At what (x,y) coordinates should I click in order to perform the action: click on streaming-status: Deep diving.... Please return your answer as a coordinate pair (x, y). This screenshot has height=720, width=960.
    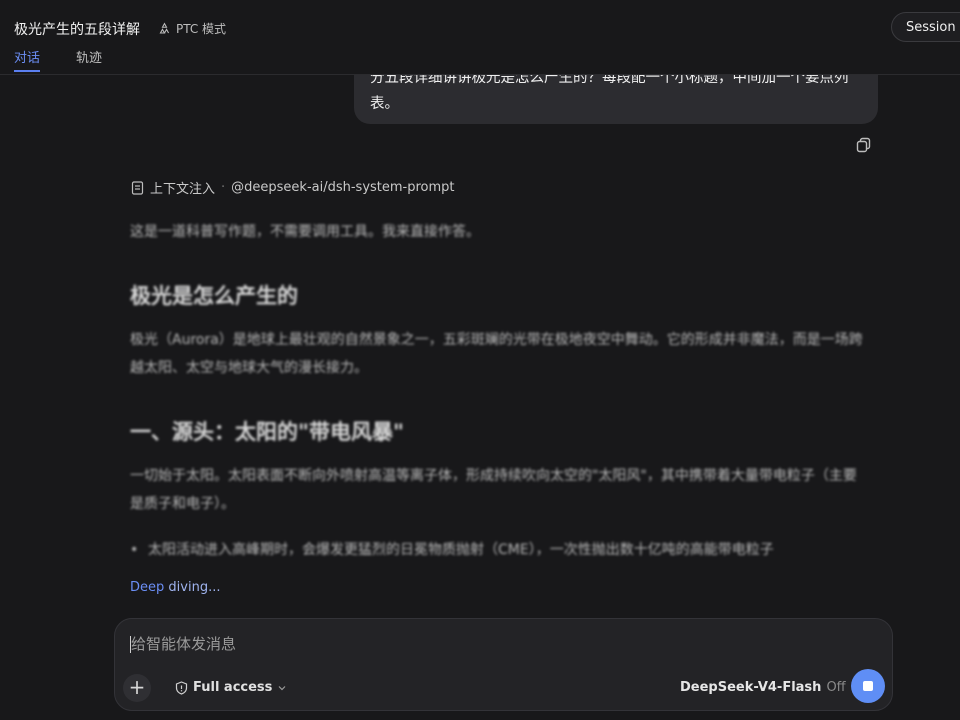
    Looking at the image, I should click on (175, 587).